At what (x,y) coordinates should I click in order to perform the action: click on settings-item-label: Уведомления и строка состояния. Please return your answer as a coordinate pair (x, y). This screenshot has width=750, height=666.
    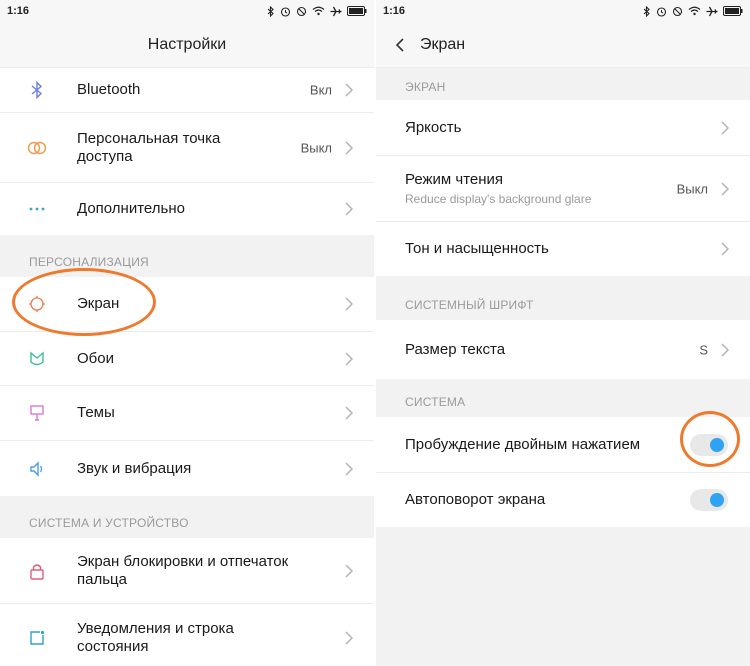
    Looking at the image, I should click on (155, 637).